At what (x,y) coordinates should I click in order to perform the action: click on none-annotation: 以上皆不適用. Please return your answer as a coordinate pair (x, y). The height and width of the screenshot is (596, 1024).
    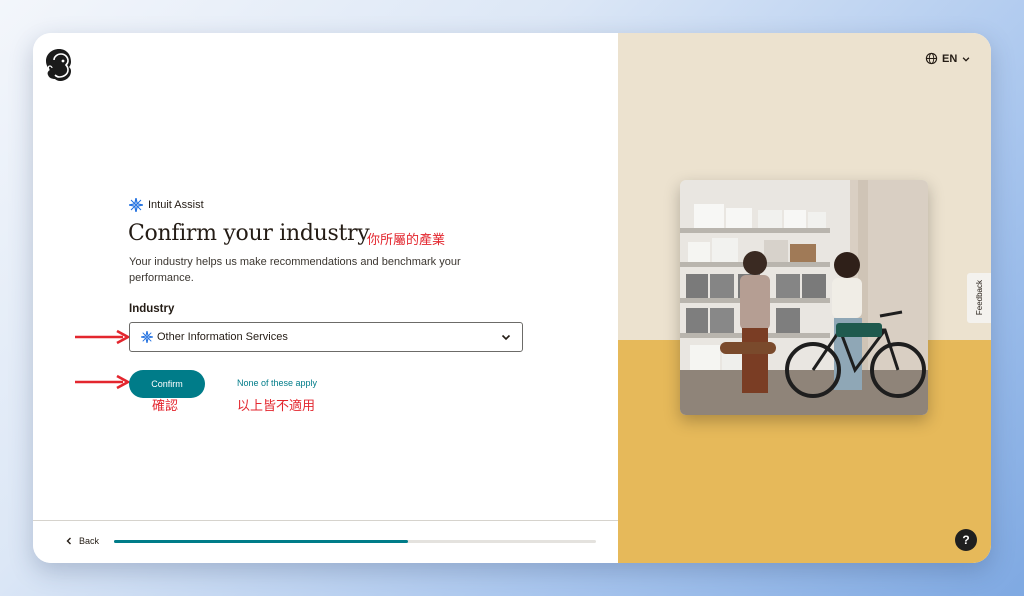
    Looking at the image, I should click on (276, 406).